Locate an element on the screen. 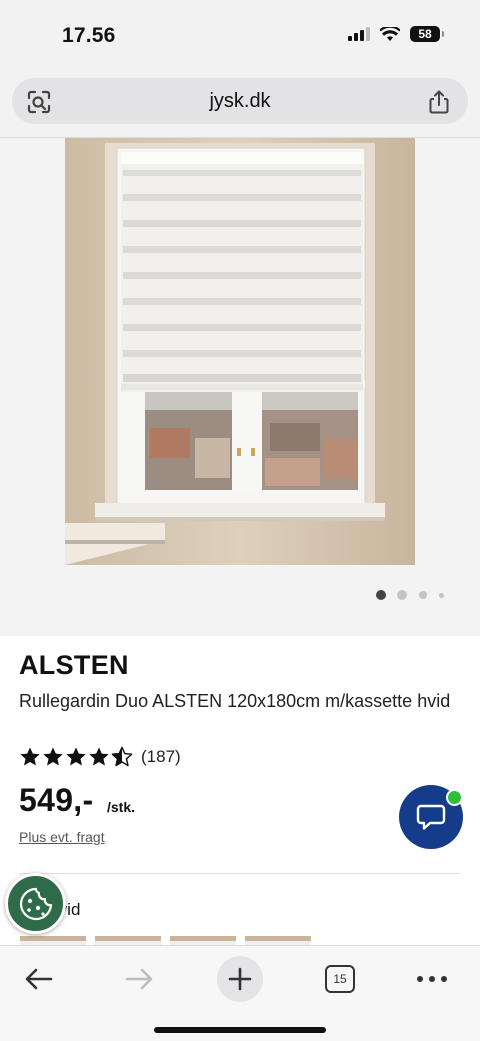 This screenshot has width=480, height=1041. share-icon is located at coordinates (439, 102).